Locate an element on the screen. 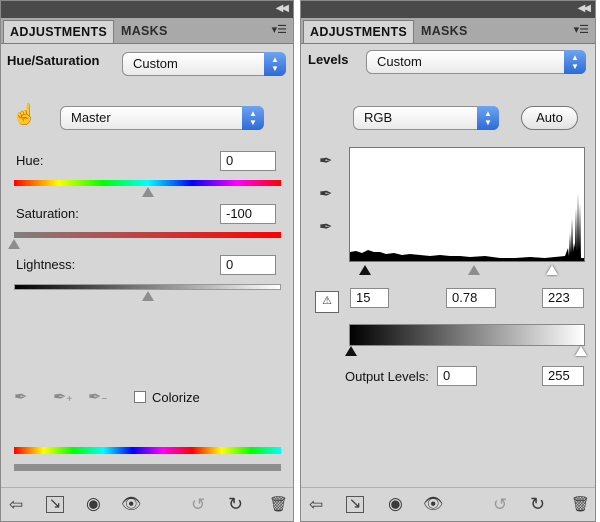 The height and width of the screenshot is (522, 600). eyedropper-icon: ✒ is located at coordinates (20, 398).